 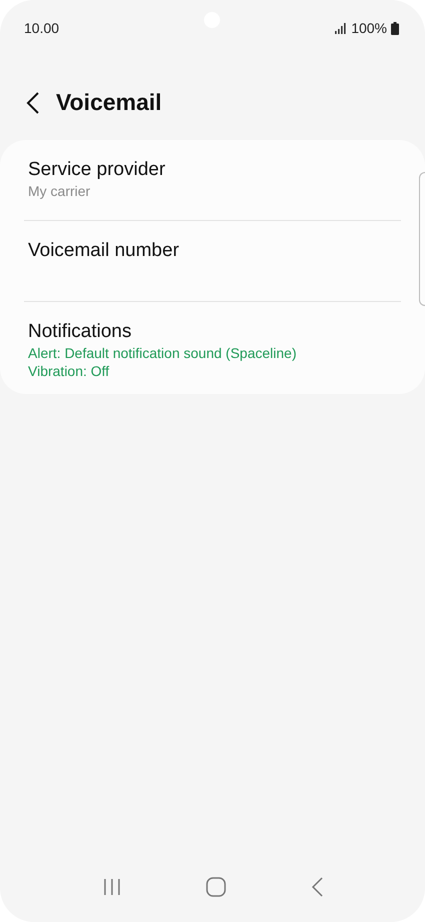 What do you see at coordinates (97, 170) in the screenshot?
I see `item-title: Service provider` at bounding box center [97, 170].